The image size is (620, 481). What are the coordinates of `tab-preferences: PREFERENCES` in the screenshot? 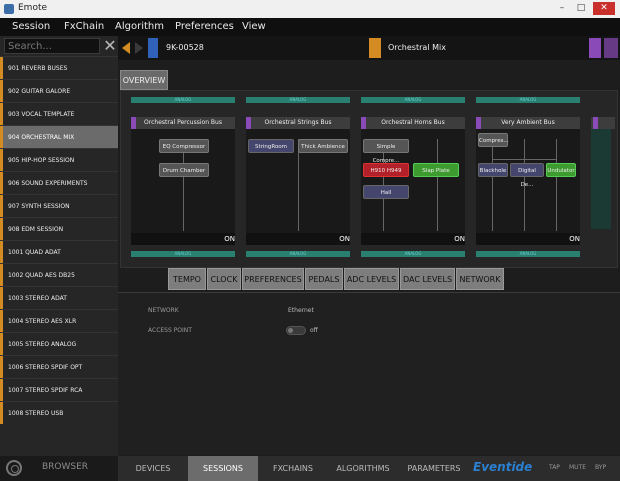 It's located at (273, 279).